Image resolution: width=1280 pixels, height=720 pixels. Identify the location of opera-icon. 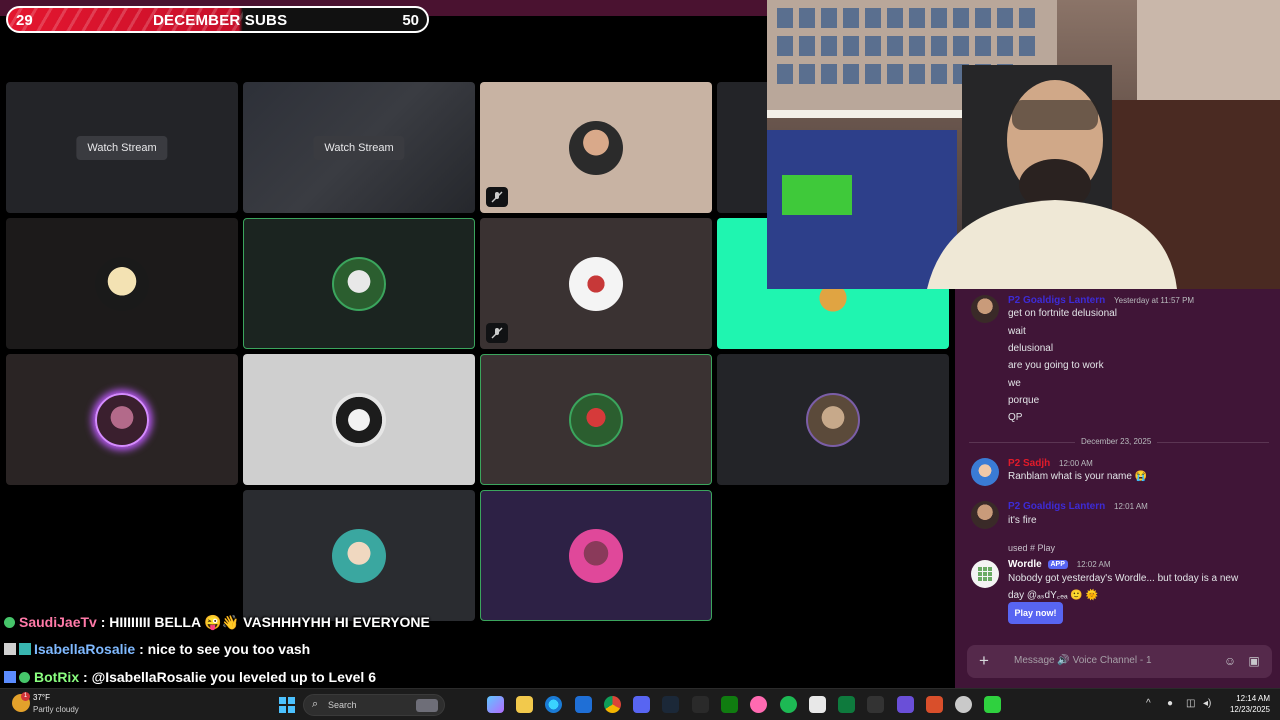
(758, 704).